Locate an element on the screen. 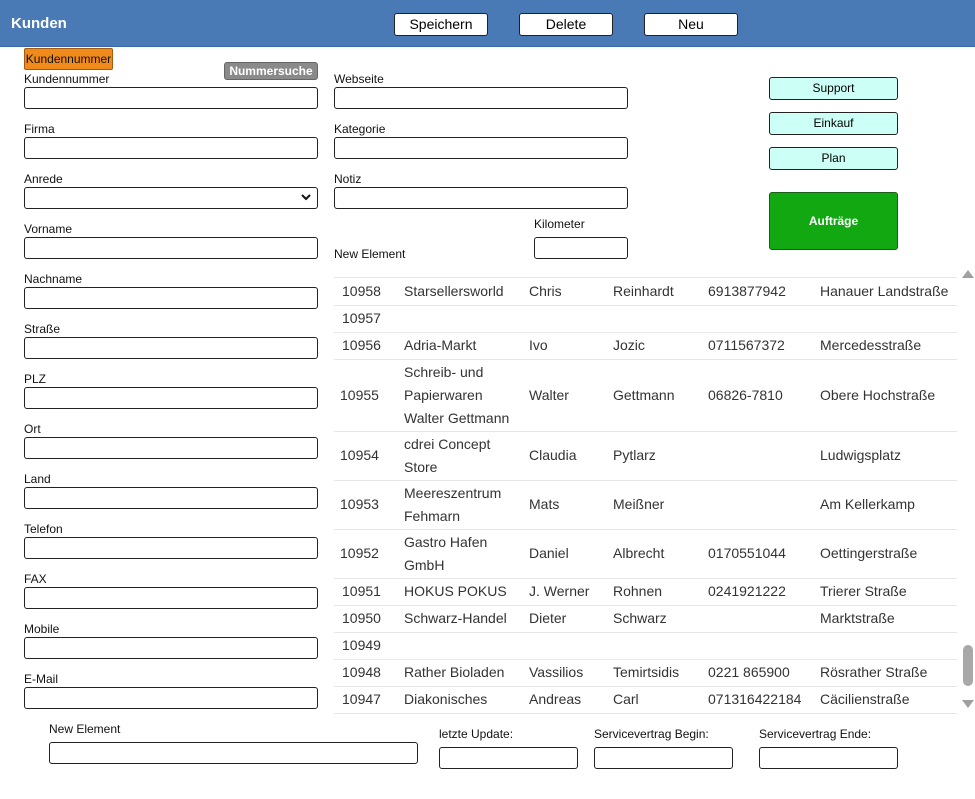 This screenshot has width=975, height=799. land-input is located at coordinates (171, 498).